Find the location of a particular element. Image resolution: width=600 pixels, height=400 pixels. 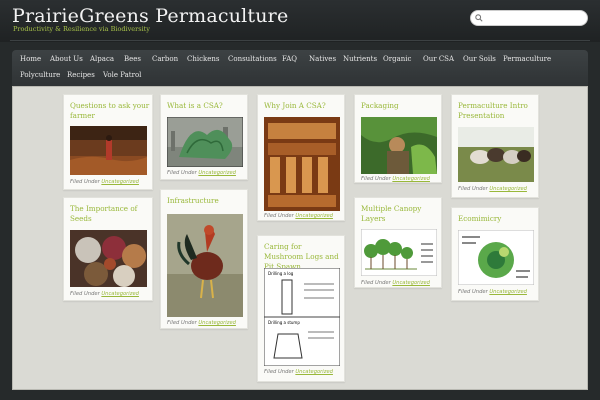

post-title: Packaging is located at coordinates (400, 106).